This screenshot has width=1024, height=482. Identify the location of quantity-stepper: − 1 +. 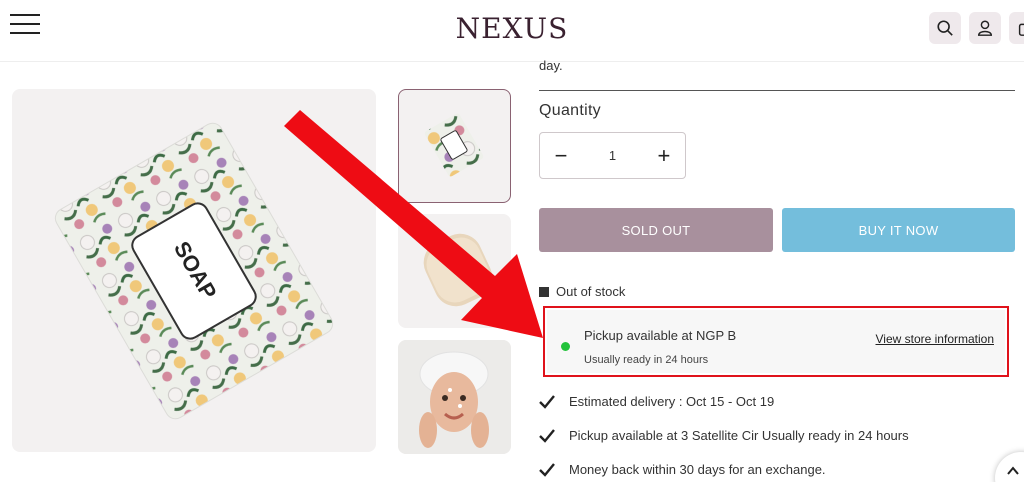
(612, 155).